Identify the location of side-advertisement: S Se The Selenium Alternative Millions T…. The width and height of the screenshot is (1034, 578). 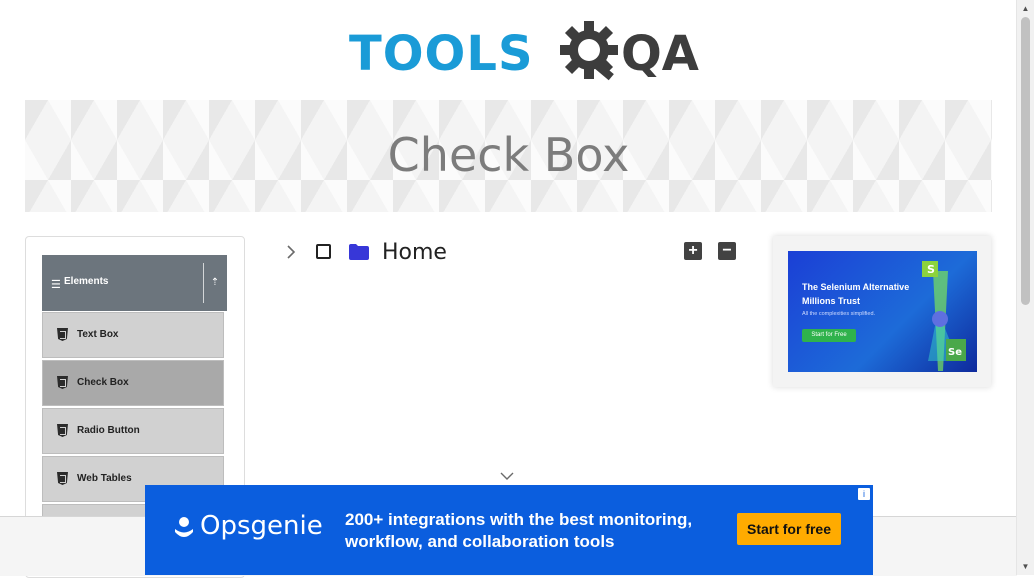
(882, 311).